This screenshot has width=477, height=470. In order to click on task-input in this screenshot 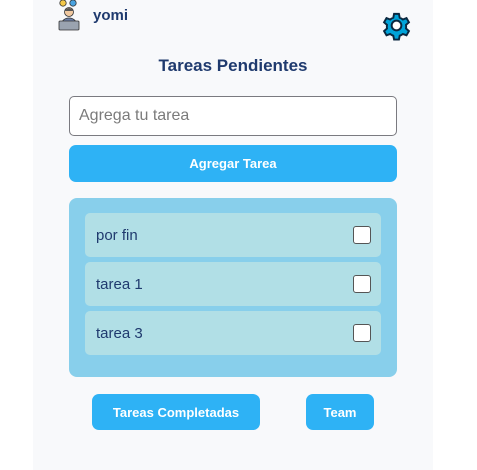, I will do `click(233, 116)`.